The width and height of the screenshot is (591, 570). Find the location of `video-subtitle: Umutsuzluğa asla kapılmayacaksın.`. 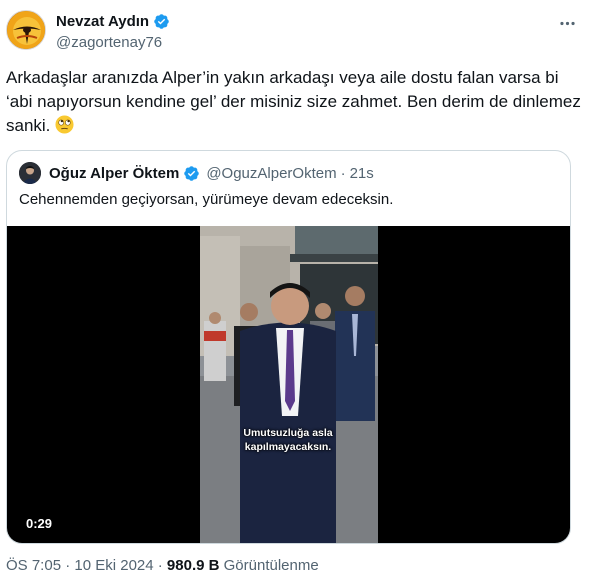

video-subtitle: Umutsuzluğa asla kapılmayacaksın. is located at coordinates (288, 440).